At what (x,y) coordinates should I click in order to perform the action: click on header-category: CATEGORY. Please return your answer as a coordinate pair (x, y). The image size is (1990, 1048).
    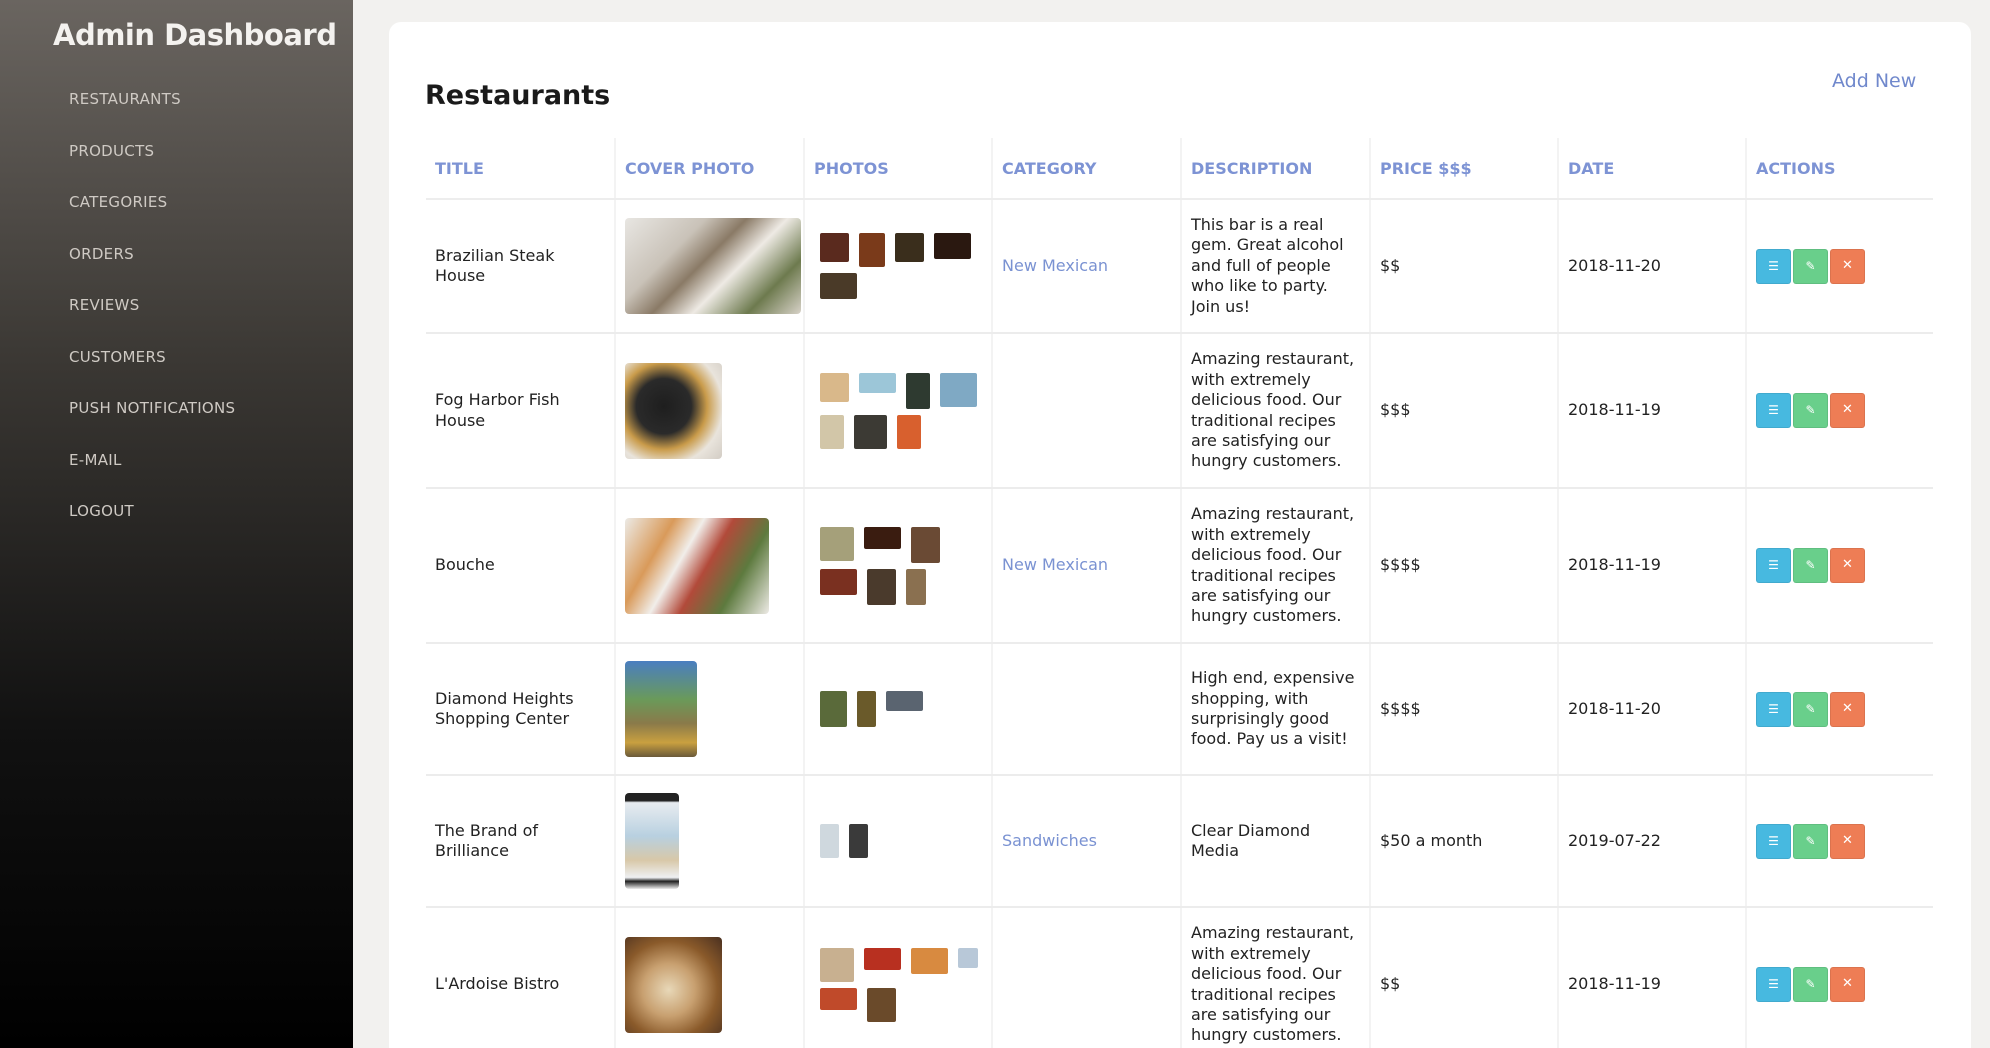
    Looking at the image, I should click on (1087, 169).